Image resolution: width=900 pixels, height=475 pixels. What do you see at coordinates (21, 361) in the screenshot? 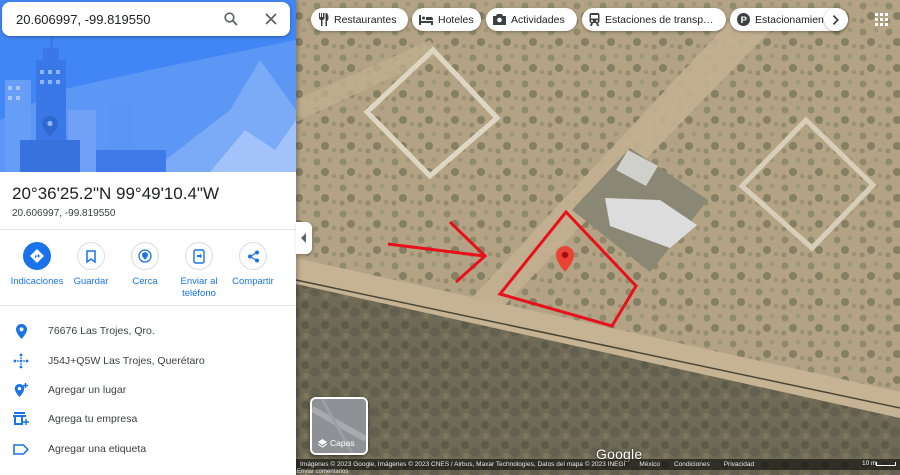
I see `plus-code-icon` at bounding box center [21, 361].